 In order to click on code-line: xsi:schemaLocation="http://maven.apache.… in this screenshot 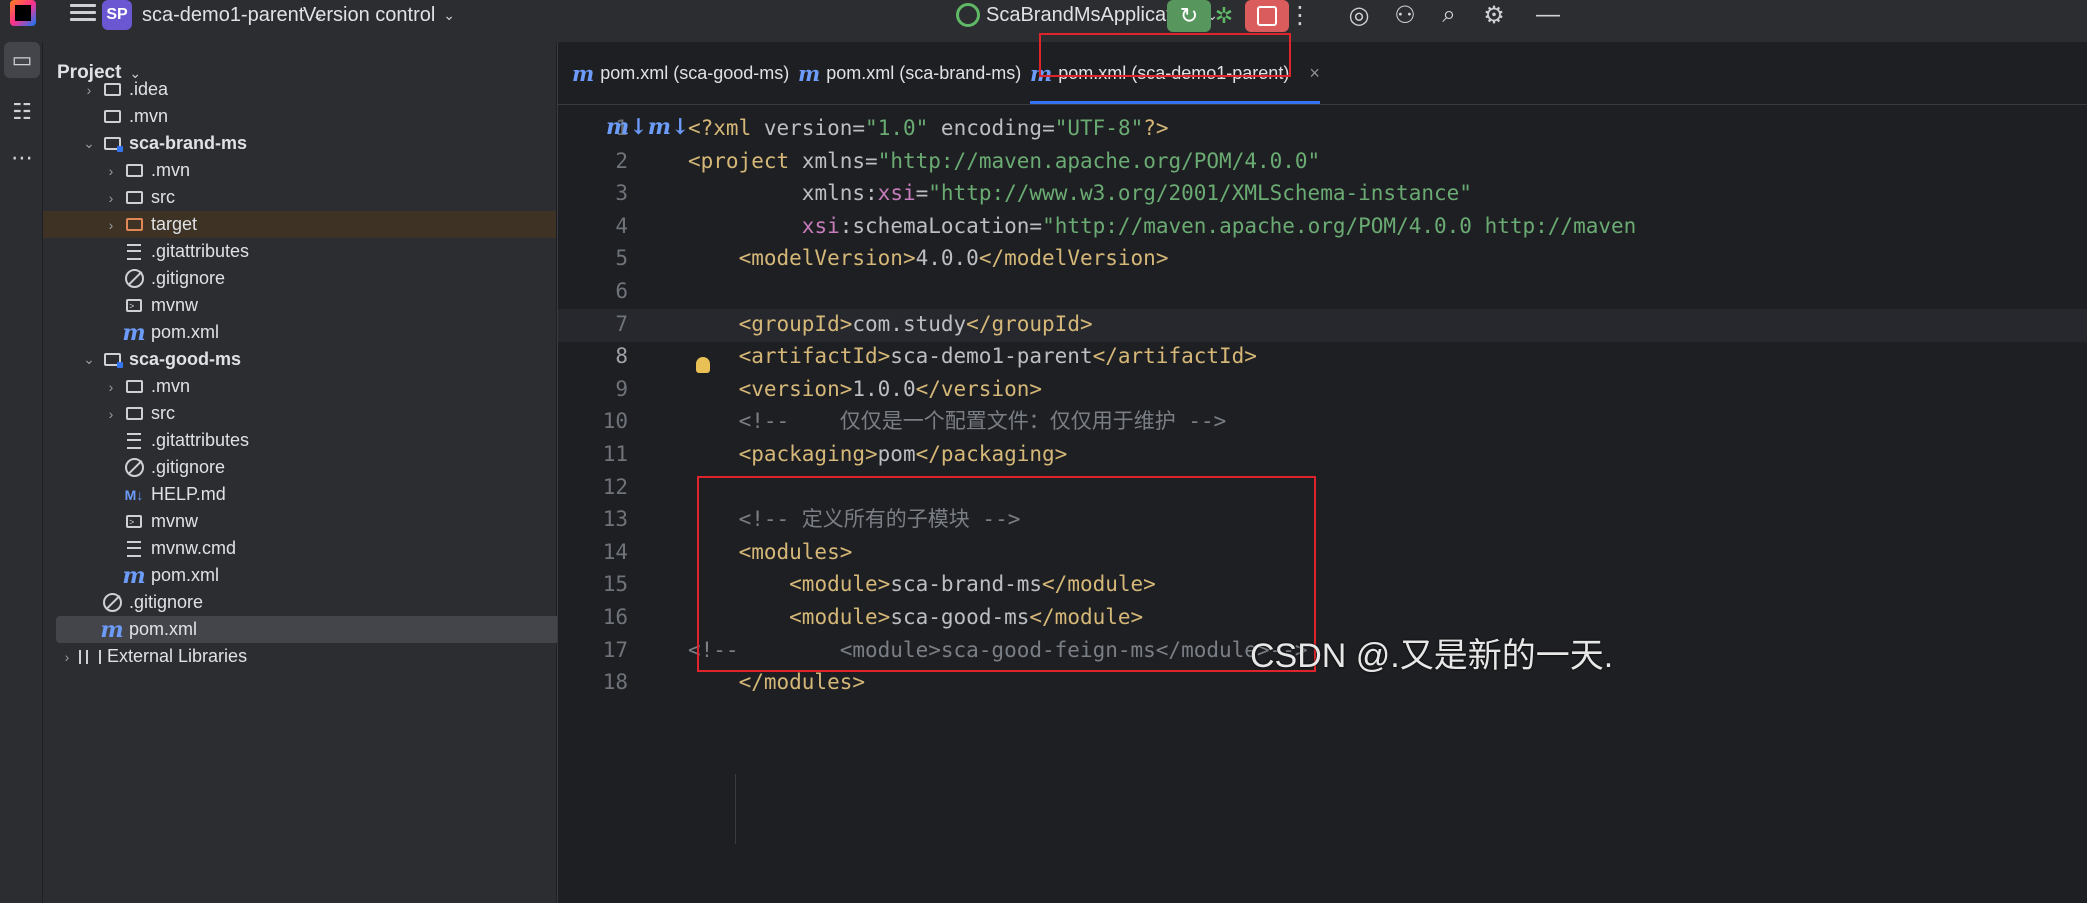, I will do `click(1162, 226)`.